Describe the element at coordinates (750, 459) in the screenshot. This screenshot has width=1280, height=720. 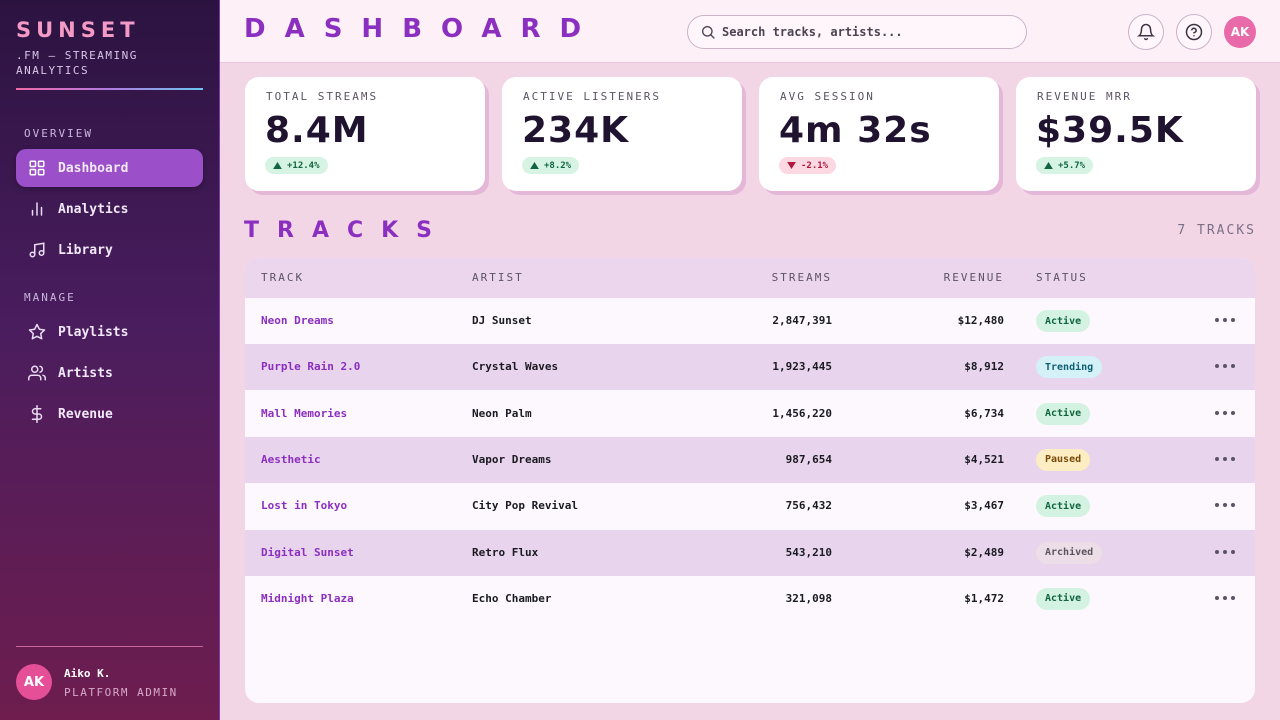
I see `table-row: Aesthetic Vapor Dreams 987,654 $4,521 Paused` at that location.